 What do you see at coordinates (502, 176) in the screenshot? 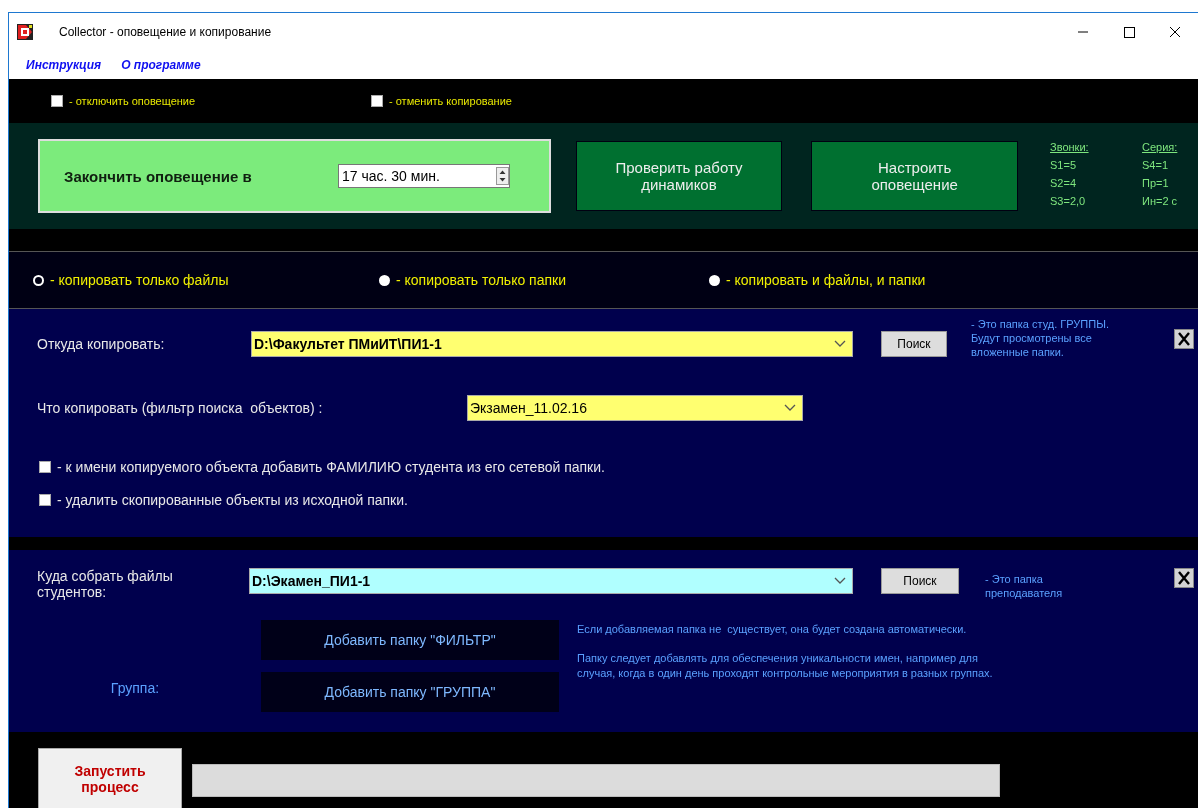
I see `spinner-arrows-icon` at bounding box center [502, 176].